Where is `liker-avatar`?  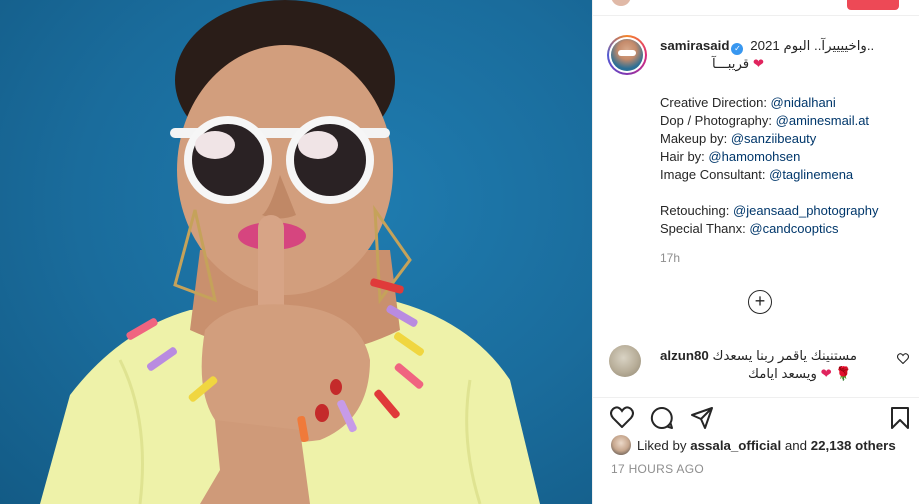
liker-avatar is located at coordinates (621, 445).